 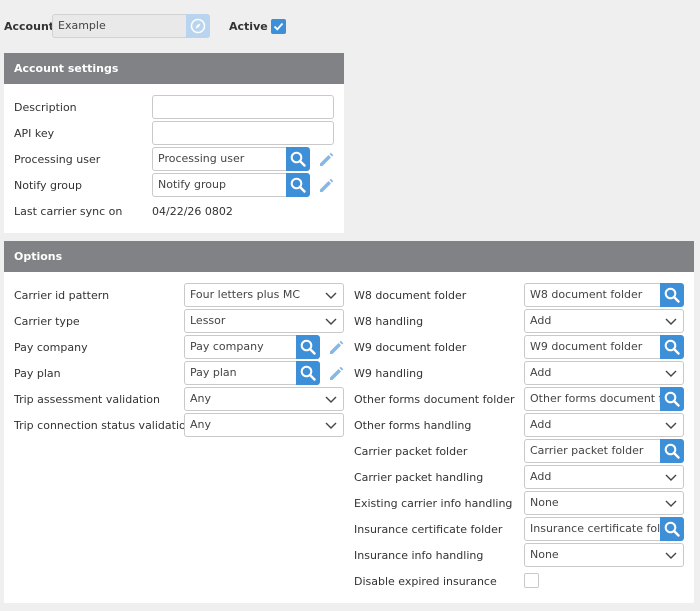 What do you see at coordinates (336, 373) in the screenshot?
I see `pay-plan-edit-icon` at bounding box center [336, 373].